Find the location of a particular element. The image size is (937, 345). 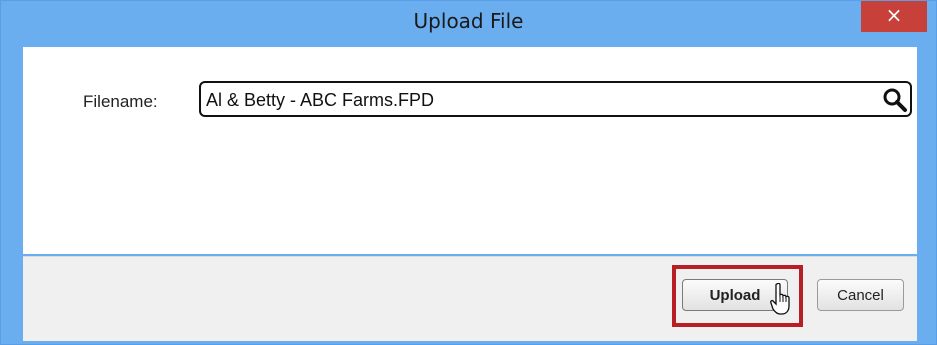

close-icon: × is located at coordinates (894, 15).